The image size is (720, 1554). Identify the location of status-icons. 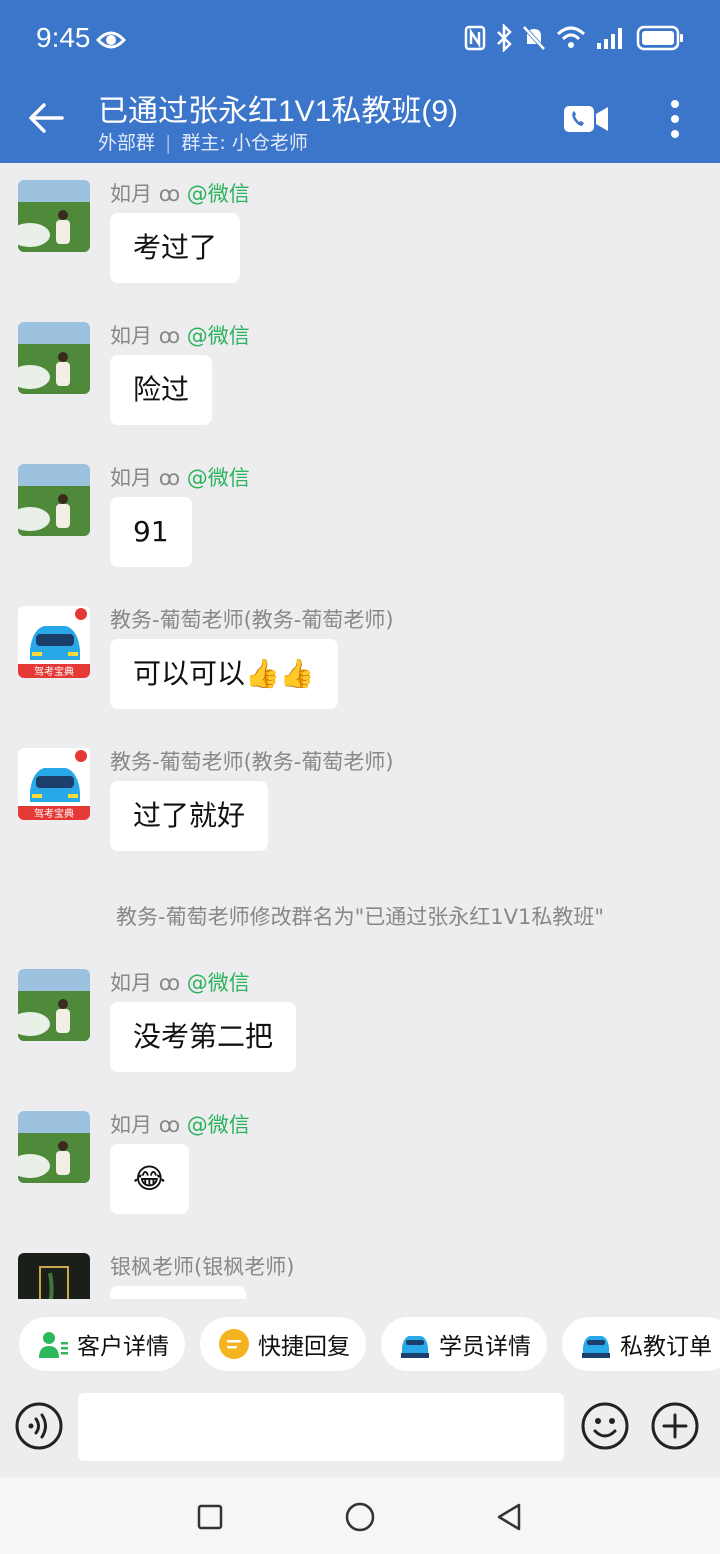
(574, 38).